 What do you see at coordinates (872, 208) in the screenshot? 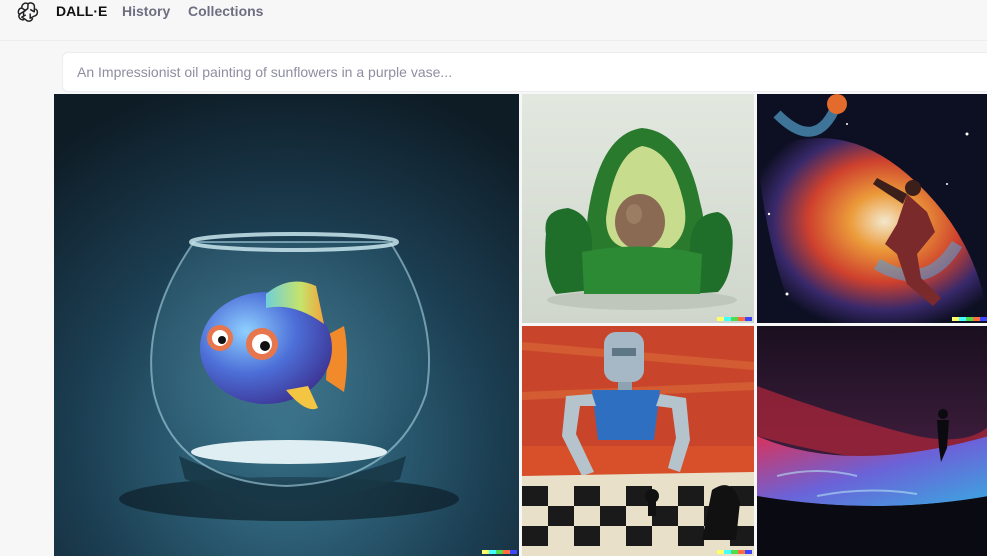
I see `space-basketball-image` at bounding box center [872, 208].